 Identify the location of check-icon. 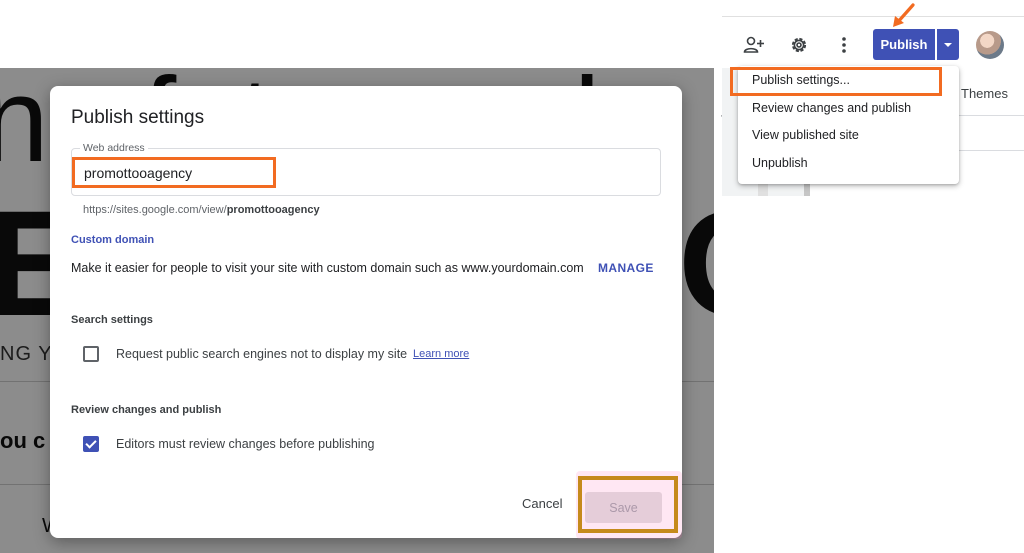
(91, 443).